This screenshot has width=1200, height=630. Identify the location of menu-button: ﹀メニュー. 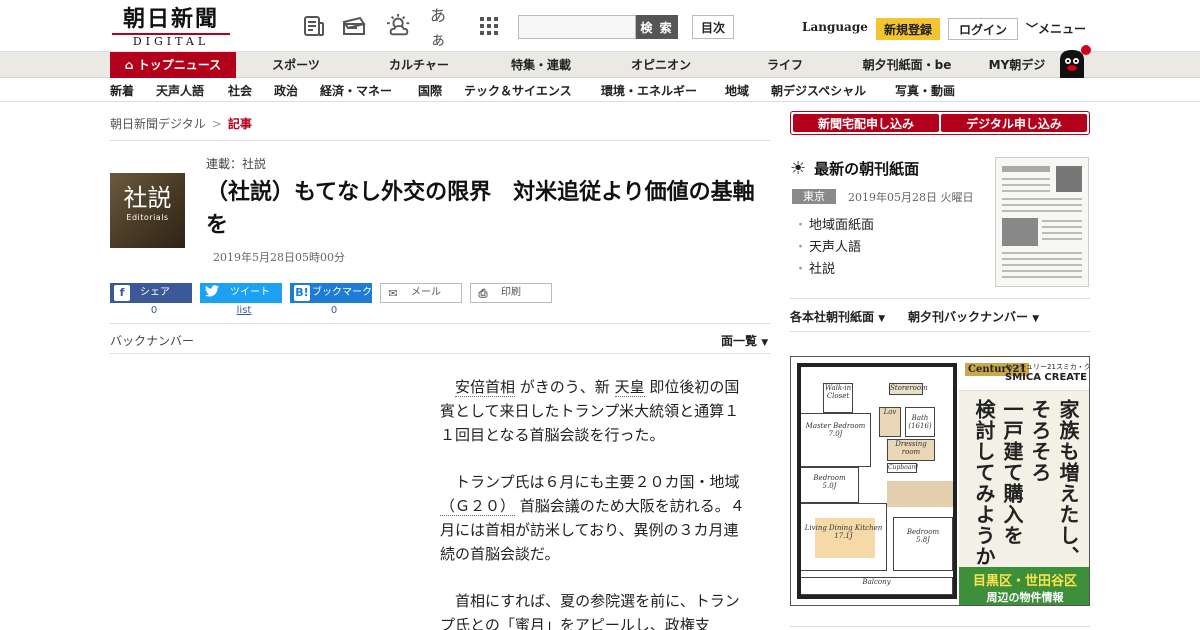
(1056, 28).